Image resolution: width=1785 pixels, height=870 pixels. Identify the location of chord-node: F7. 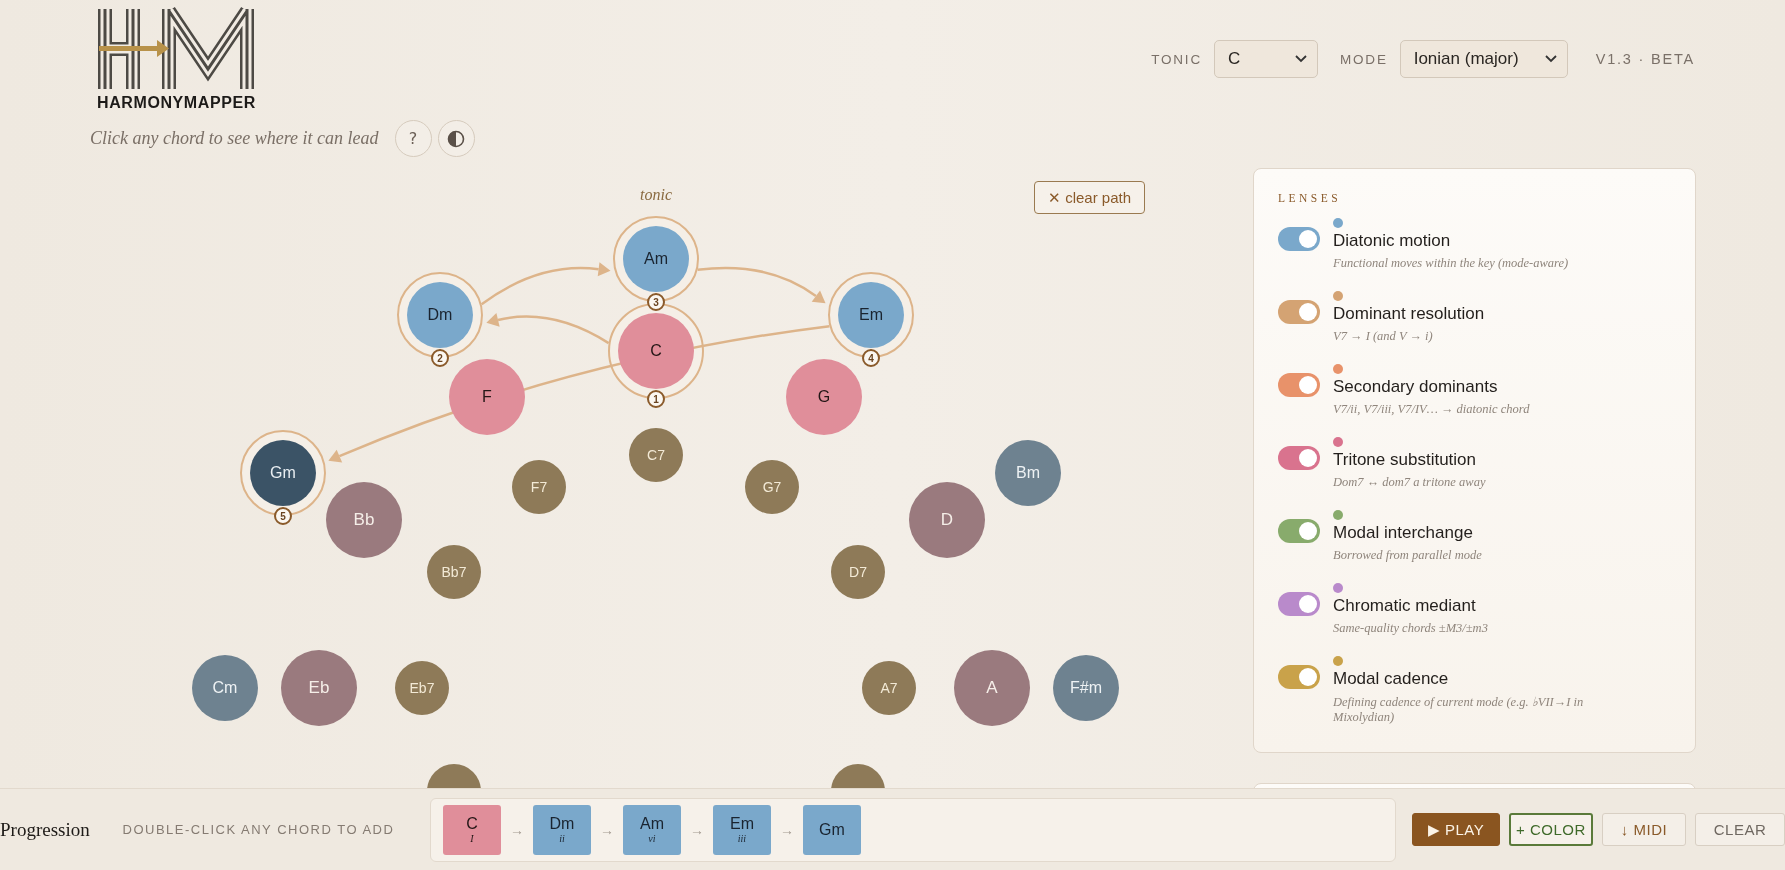
(539, 487).